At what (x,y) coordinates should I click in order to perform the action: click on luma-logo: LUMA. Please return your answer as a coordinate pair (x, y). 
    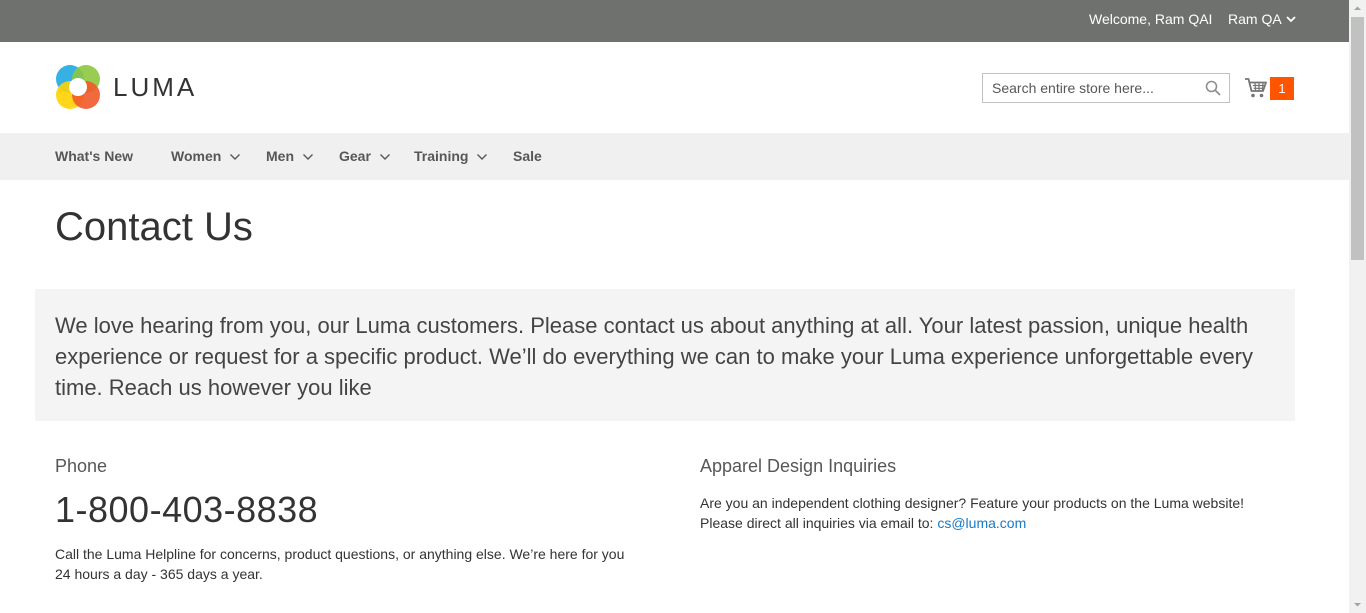
    Looking at the image, I should click on (126, 87).